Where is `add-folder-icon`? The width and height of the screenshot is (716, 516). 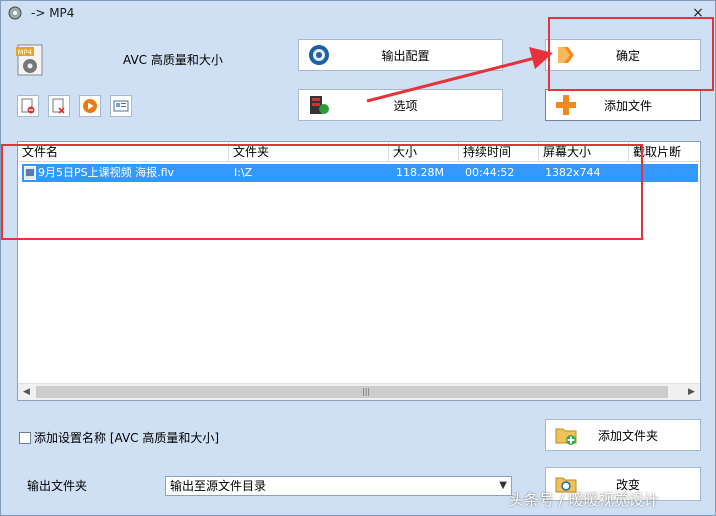
add-folder-icon is located at coordinates (566, 436).